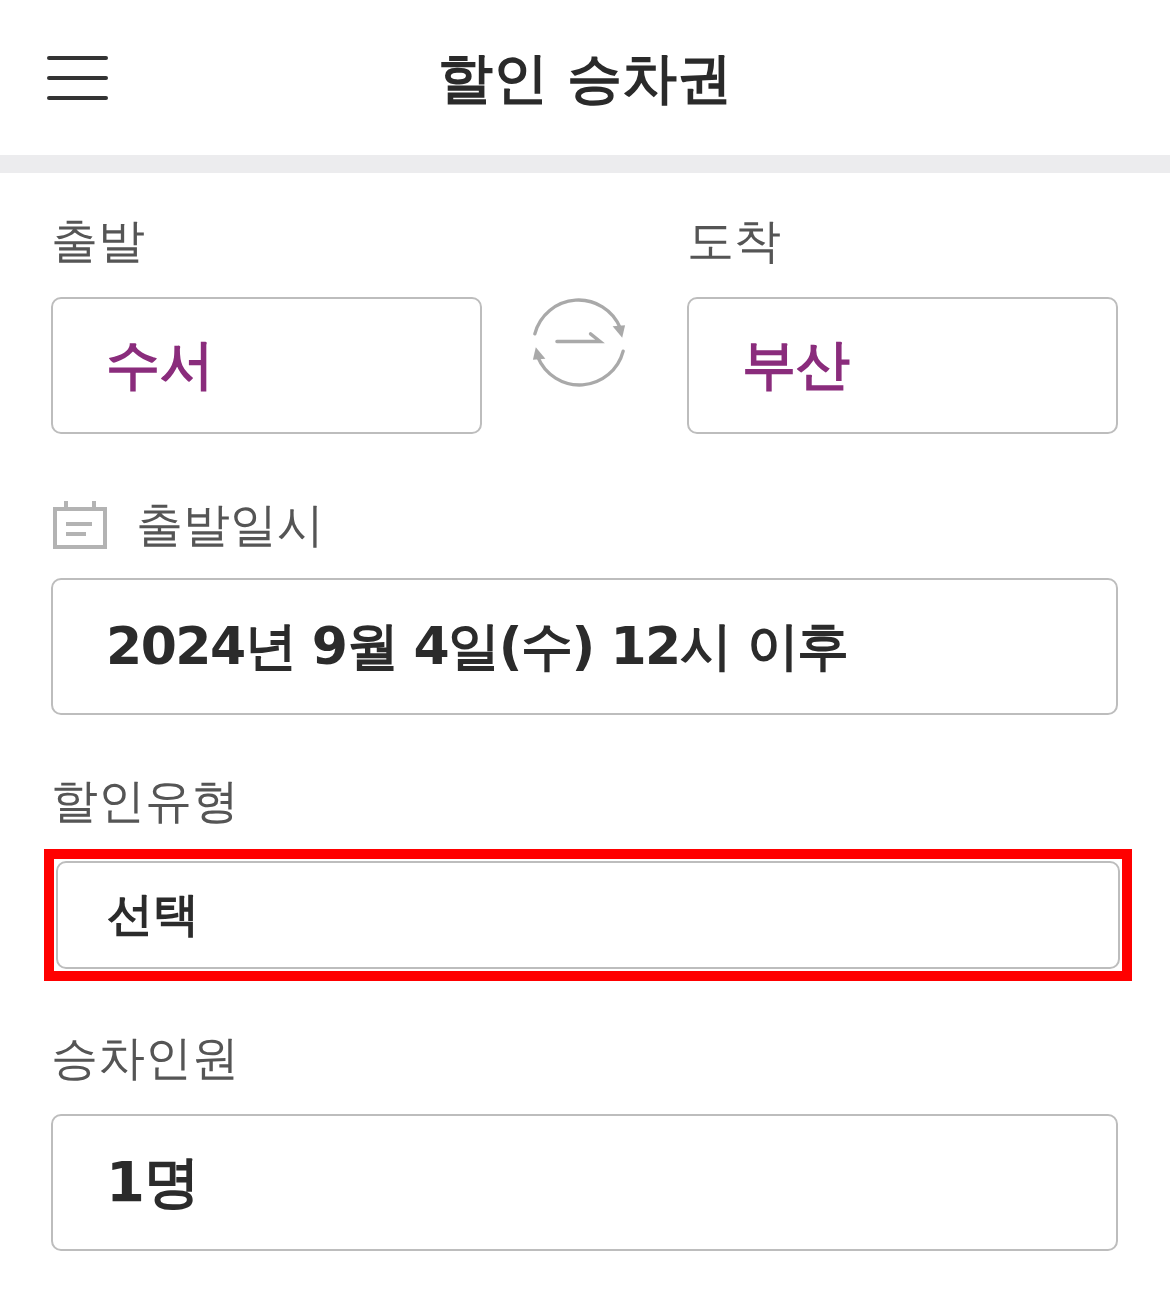 The width and height of the screenshot is (1170, 1315). What do you see at coordinates (98, 241) in the screenshot?
I see `departure-label: 출발` at bounding box center [98, 241].